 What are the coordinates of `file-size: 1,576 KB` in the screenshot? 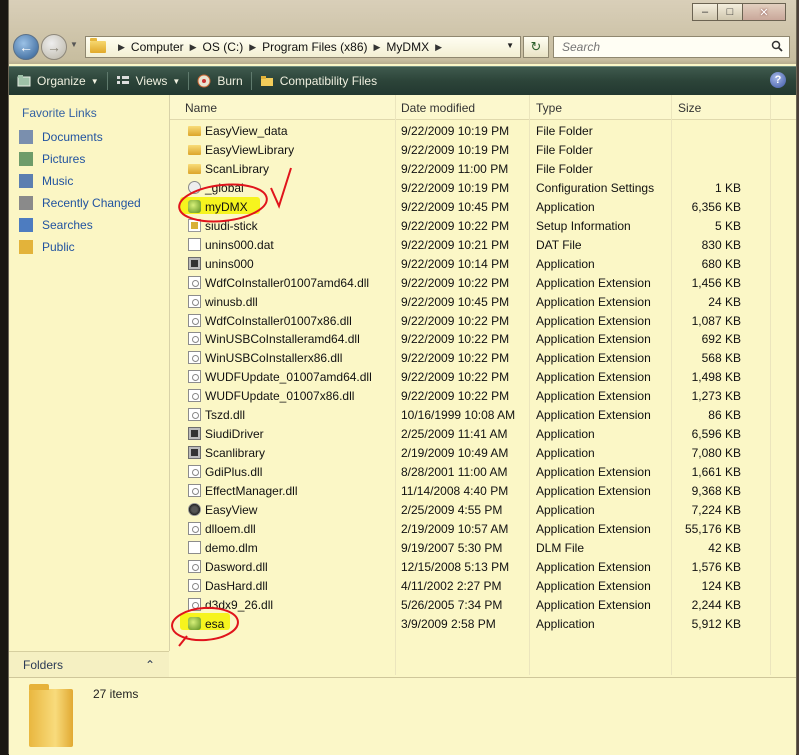 It's located at (716, 566).